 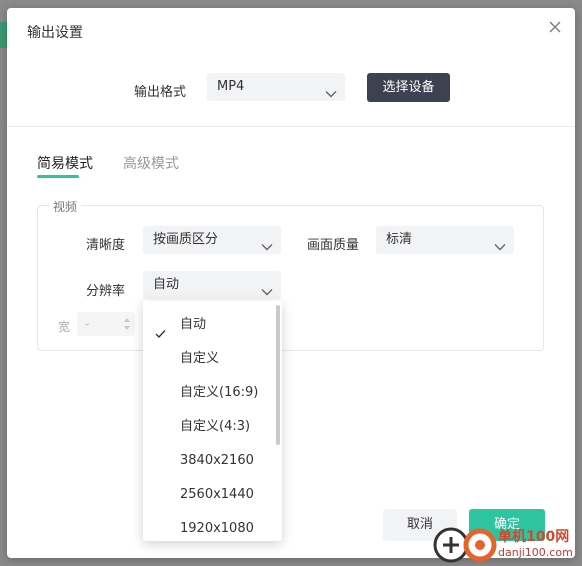 What do you see at coordinates (408, 87) in the screenshot?
I see `select-device-button: 选择设备` at bounding box center [408, 87].